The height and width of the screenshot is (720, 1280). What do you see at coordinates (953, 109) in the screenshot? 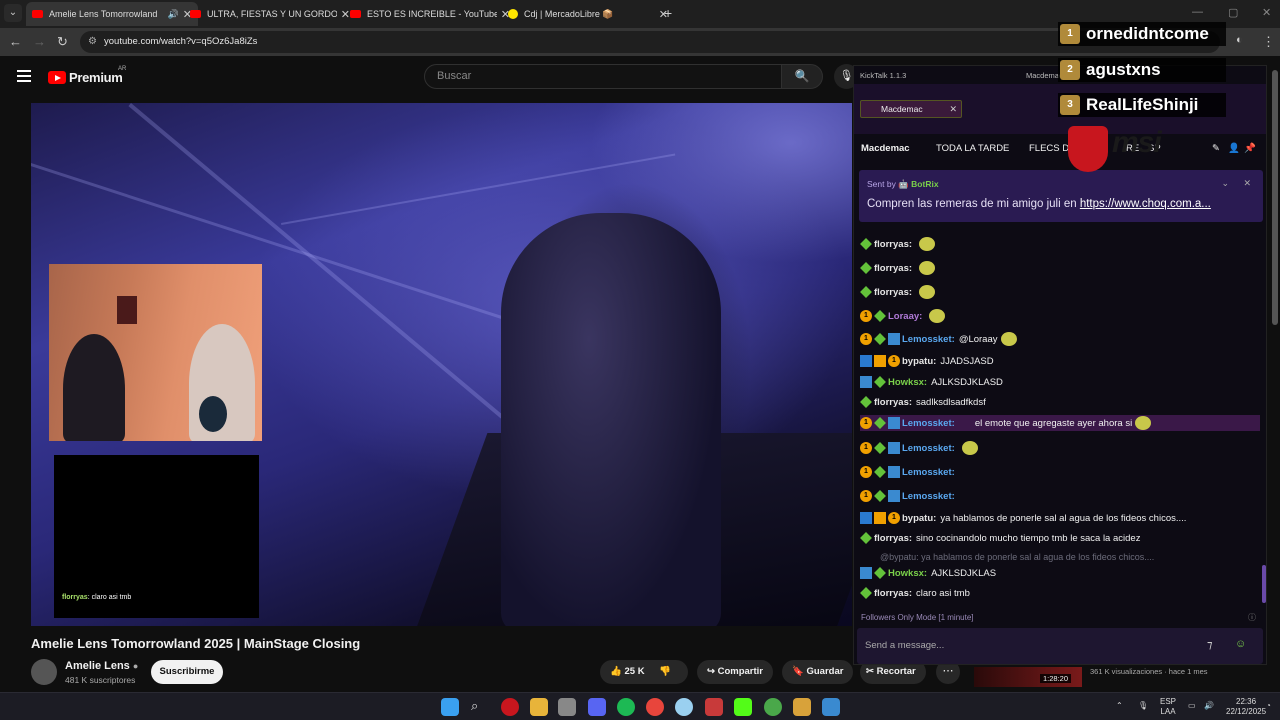
I see `close-icon: ✕` at bounding box center [953, 109].